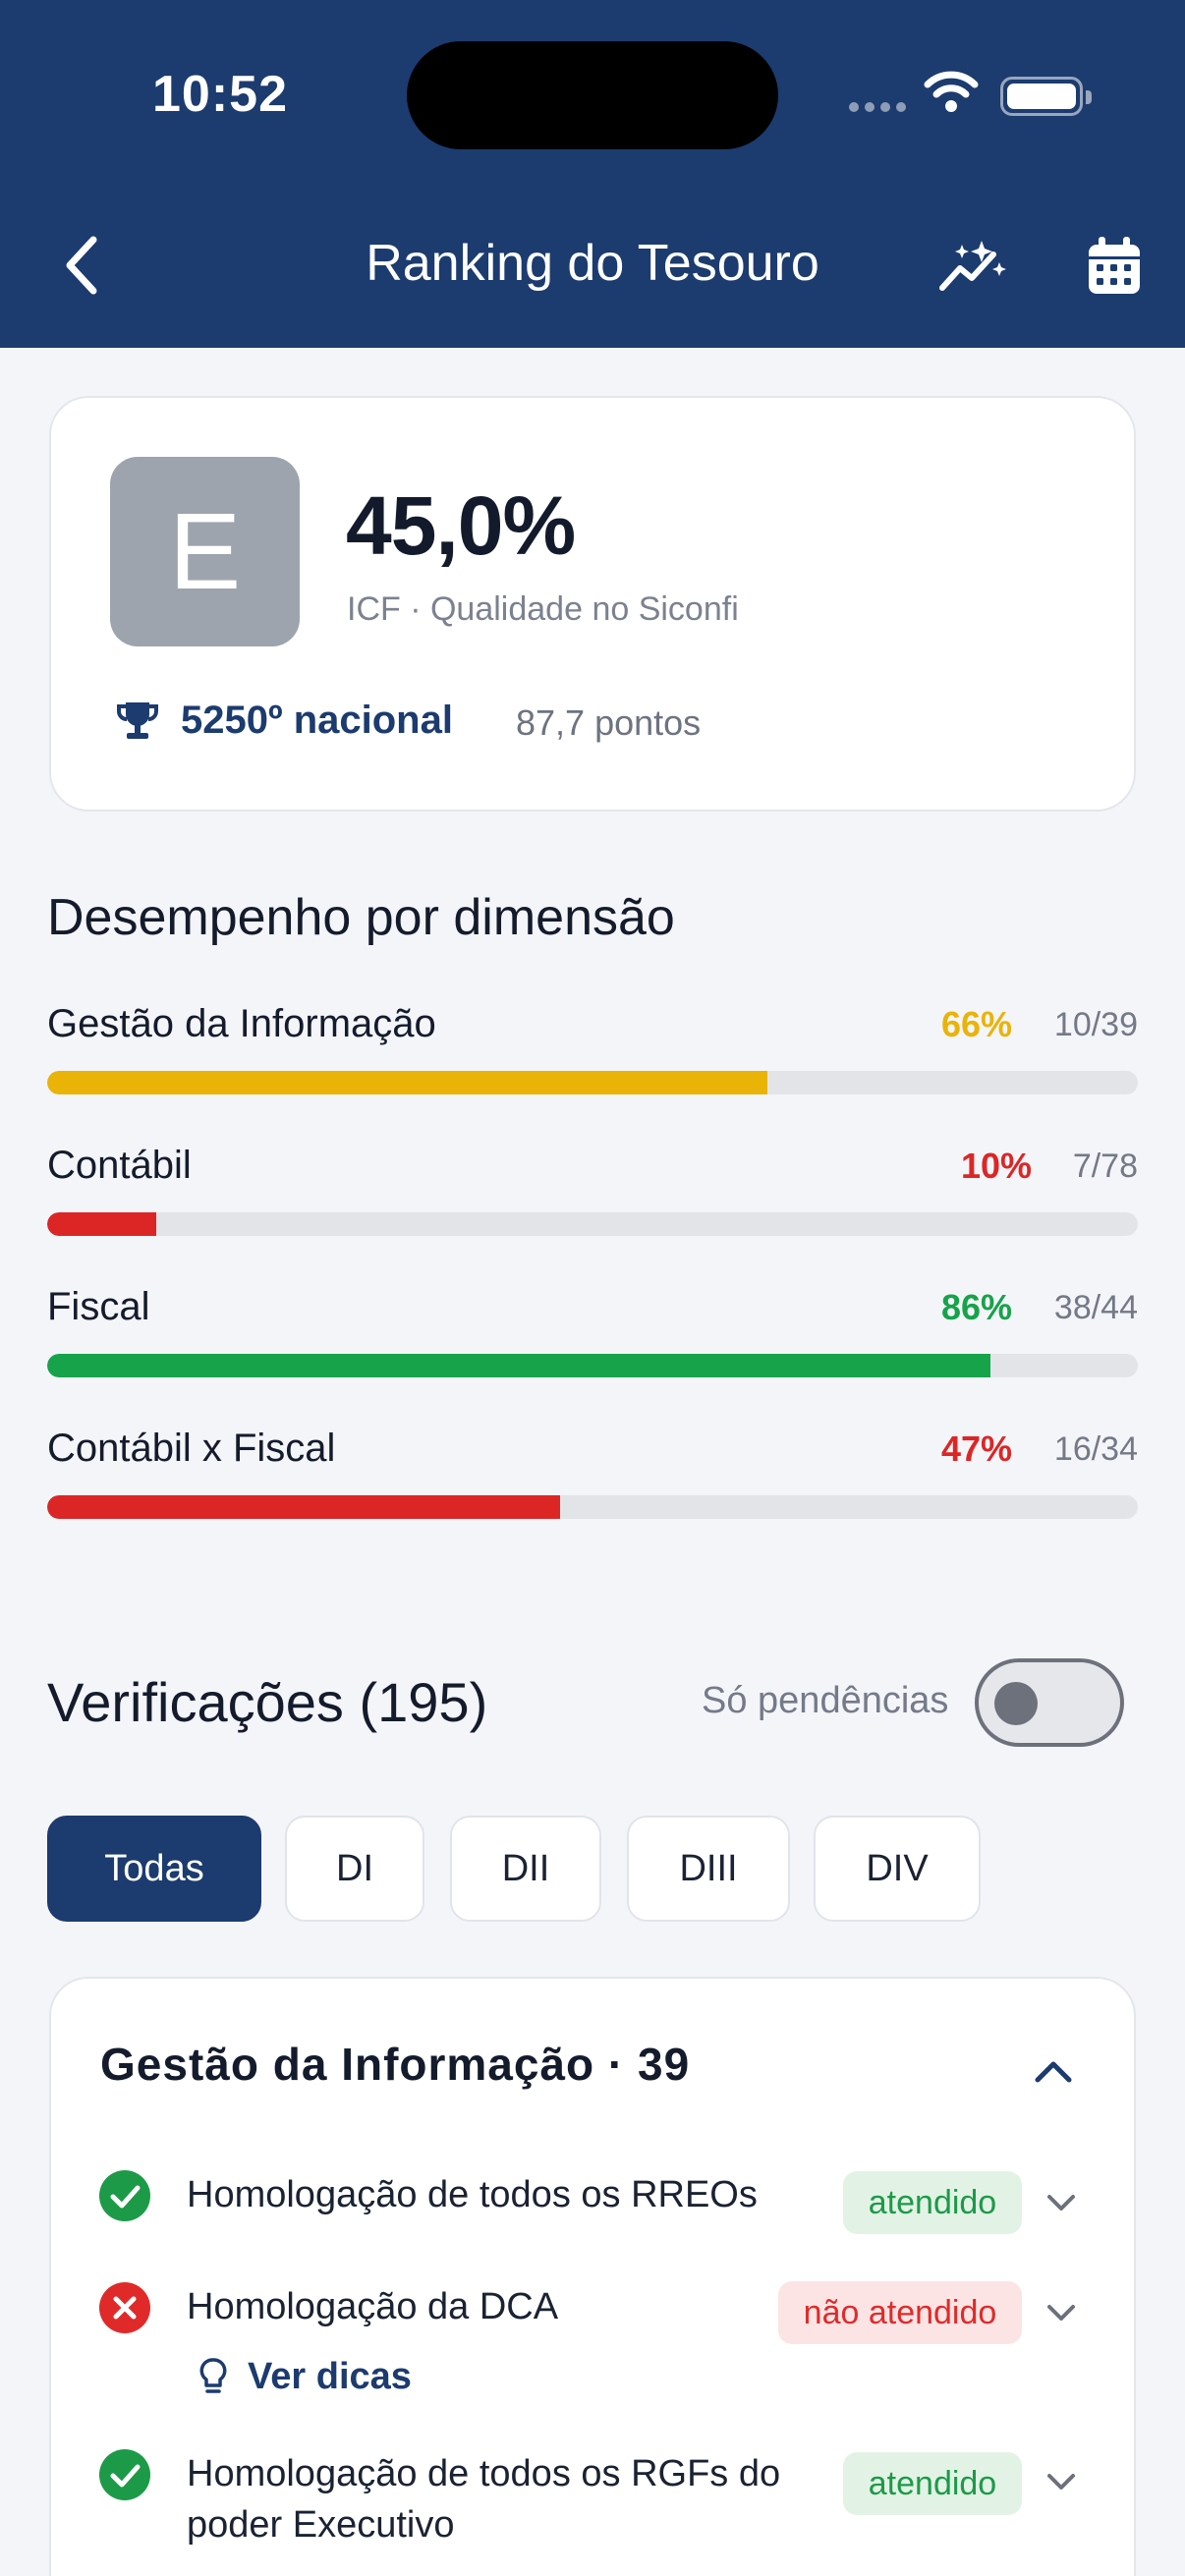 This screenshot has width=1185, height=2576. I want to click on filter-chip-div: DIV, so click(898, 1869).